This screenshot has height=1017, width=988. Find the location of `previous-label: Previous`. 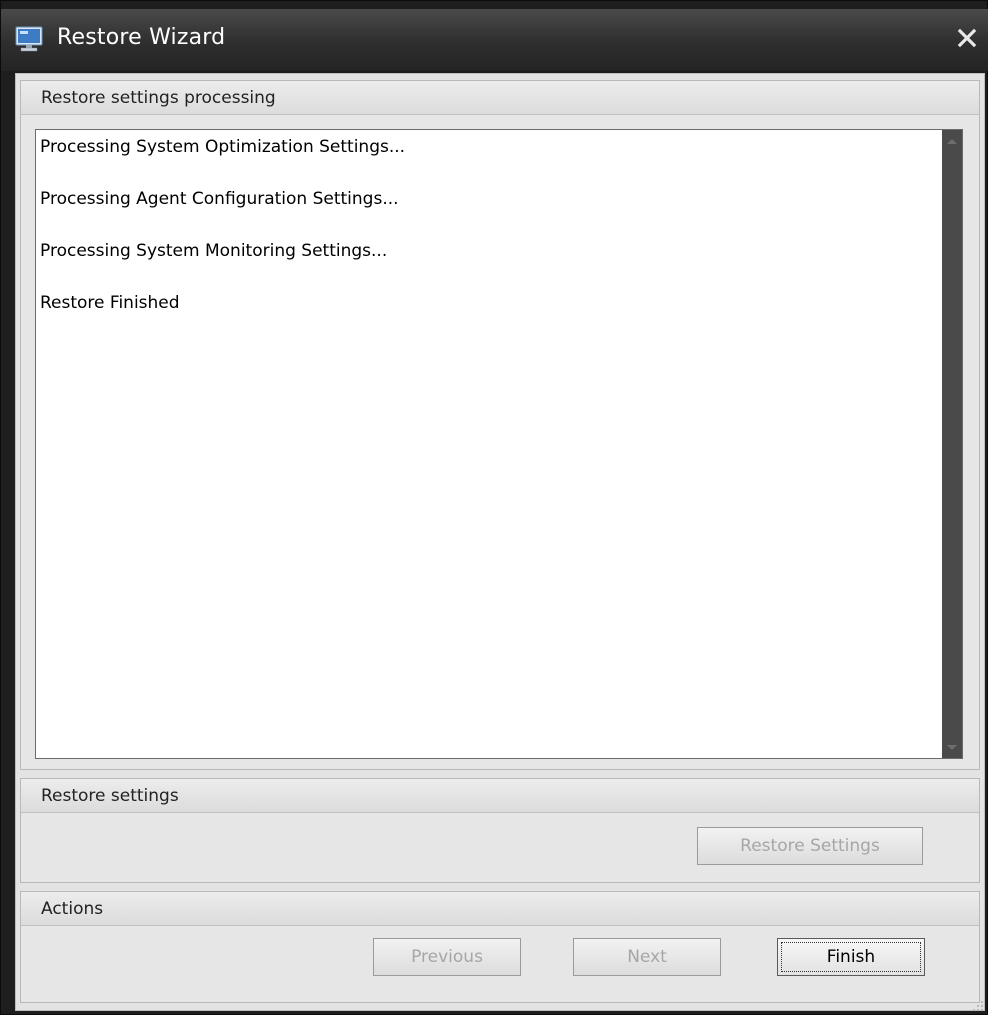

previous-label: Previous is located at coordinates (447, 957).